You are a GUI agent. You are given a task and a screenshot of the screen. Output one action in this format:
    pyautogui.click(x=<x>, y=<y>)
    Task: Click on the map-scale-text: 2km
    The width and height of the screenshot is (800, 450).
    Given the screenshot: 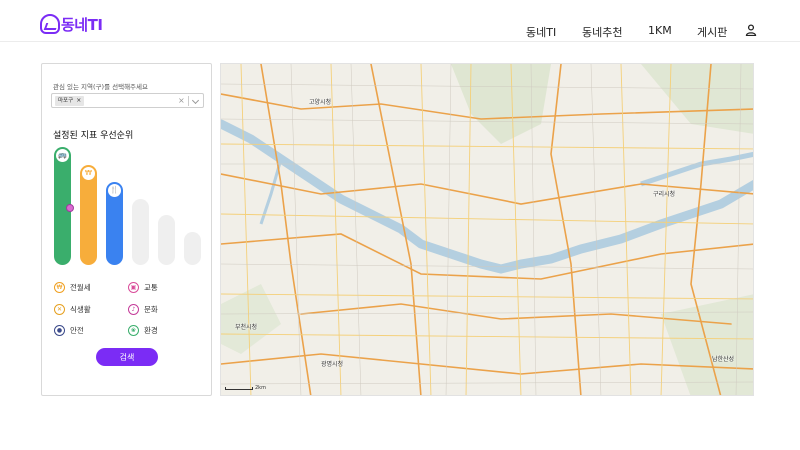 What is the action you would take?
    pyautogui.click(x=260, y=388)
    